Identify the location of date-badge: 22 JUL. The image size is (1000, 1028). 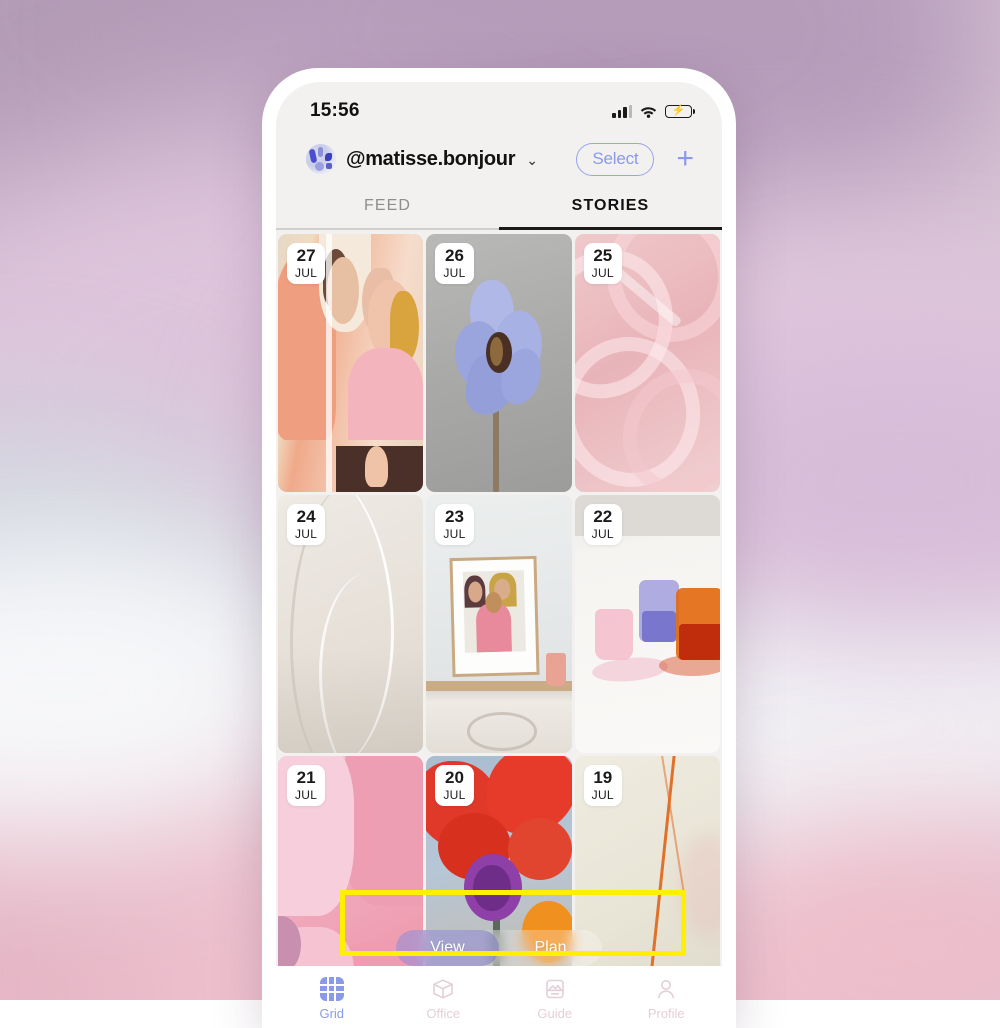
(603, 524).